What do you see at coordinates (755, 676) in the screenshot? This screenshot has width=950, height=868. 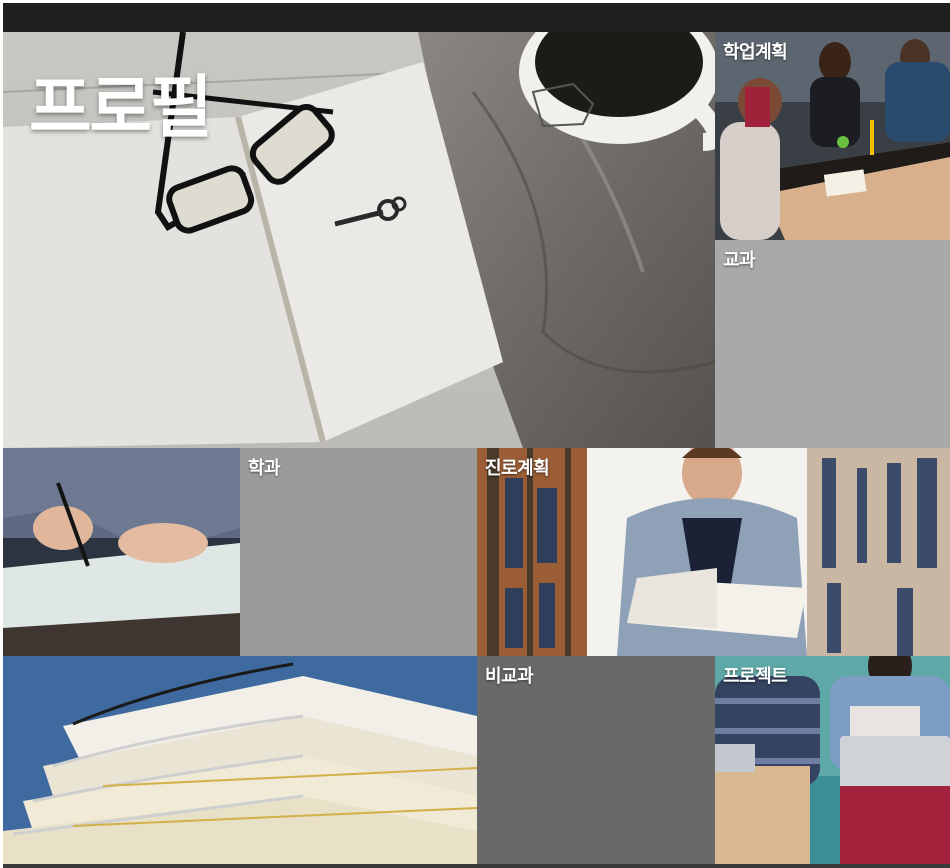 I see `project-label: 프로젝트` at bounding box center [755, 676].